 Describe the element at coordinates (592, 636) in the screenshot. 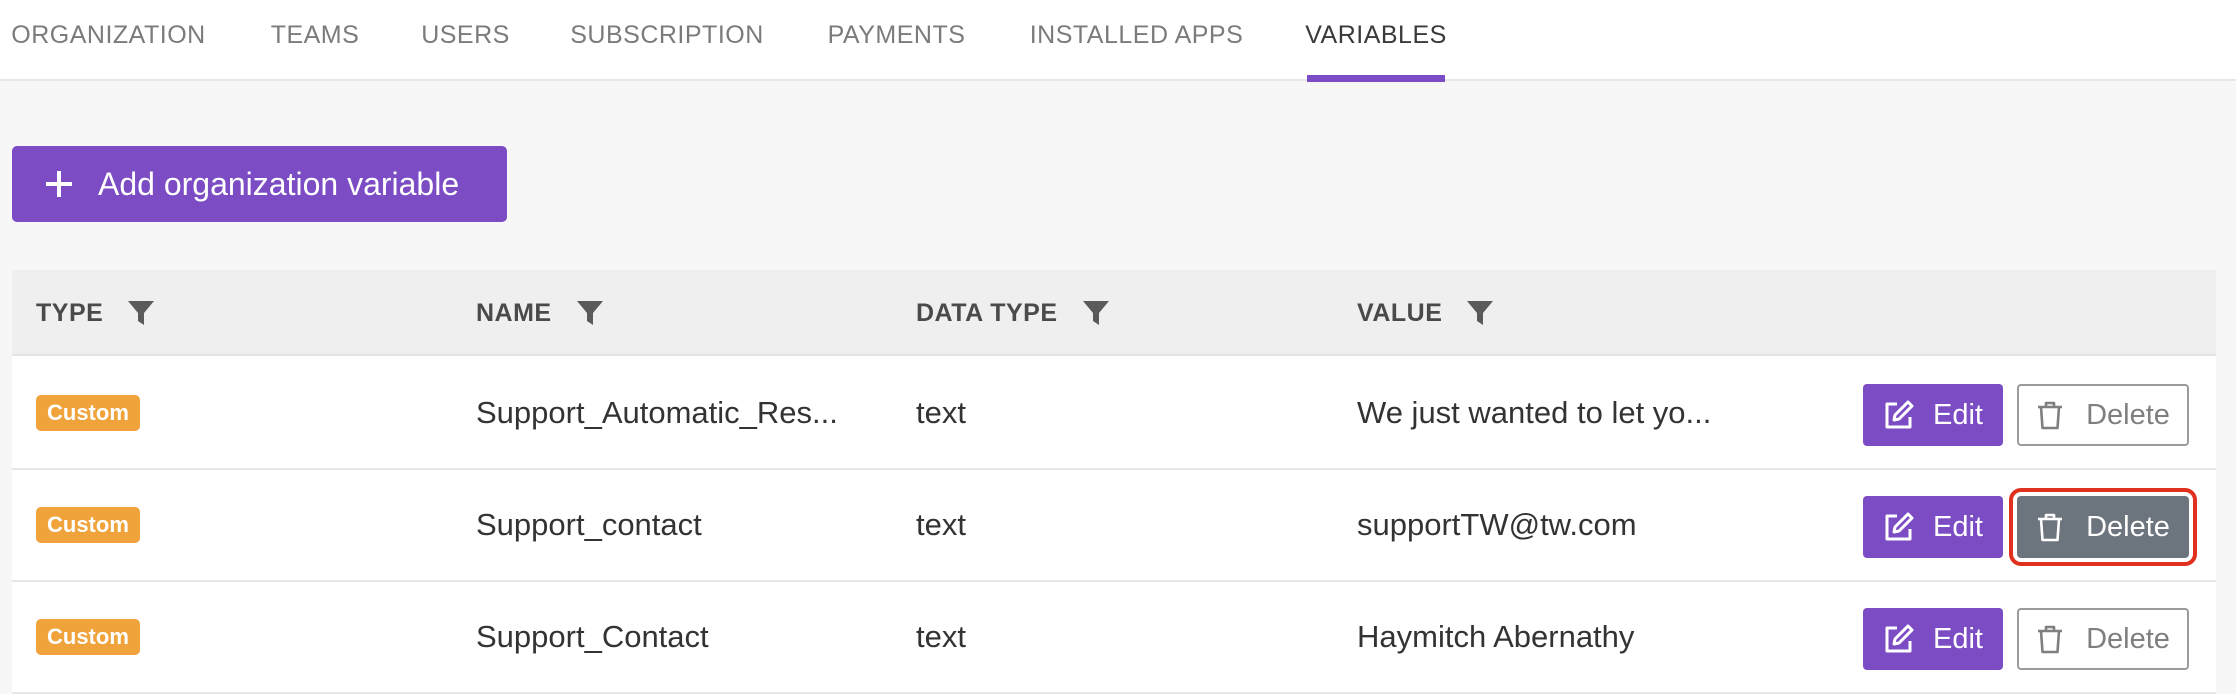

I see `name-cell: Support_Contact` at that location.